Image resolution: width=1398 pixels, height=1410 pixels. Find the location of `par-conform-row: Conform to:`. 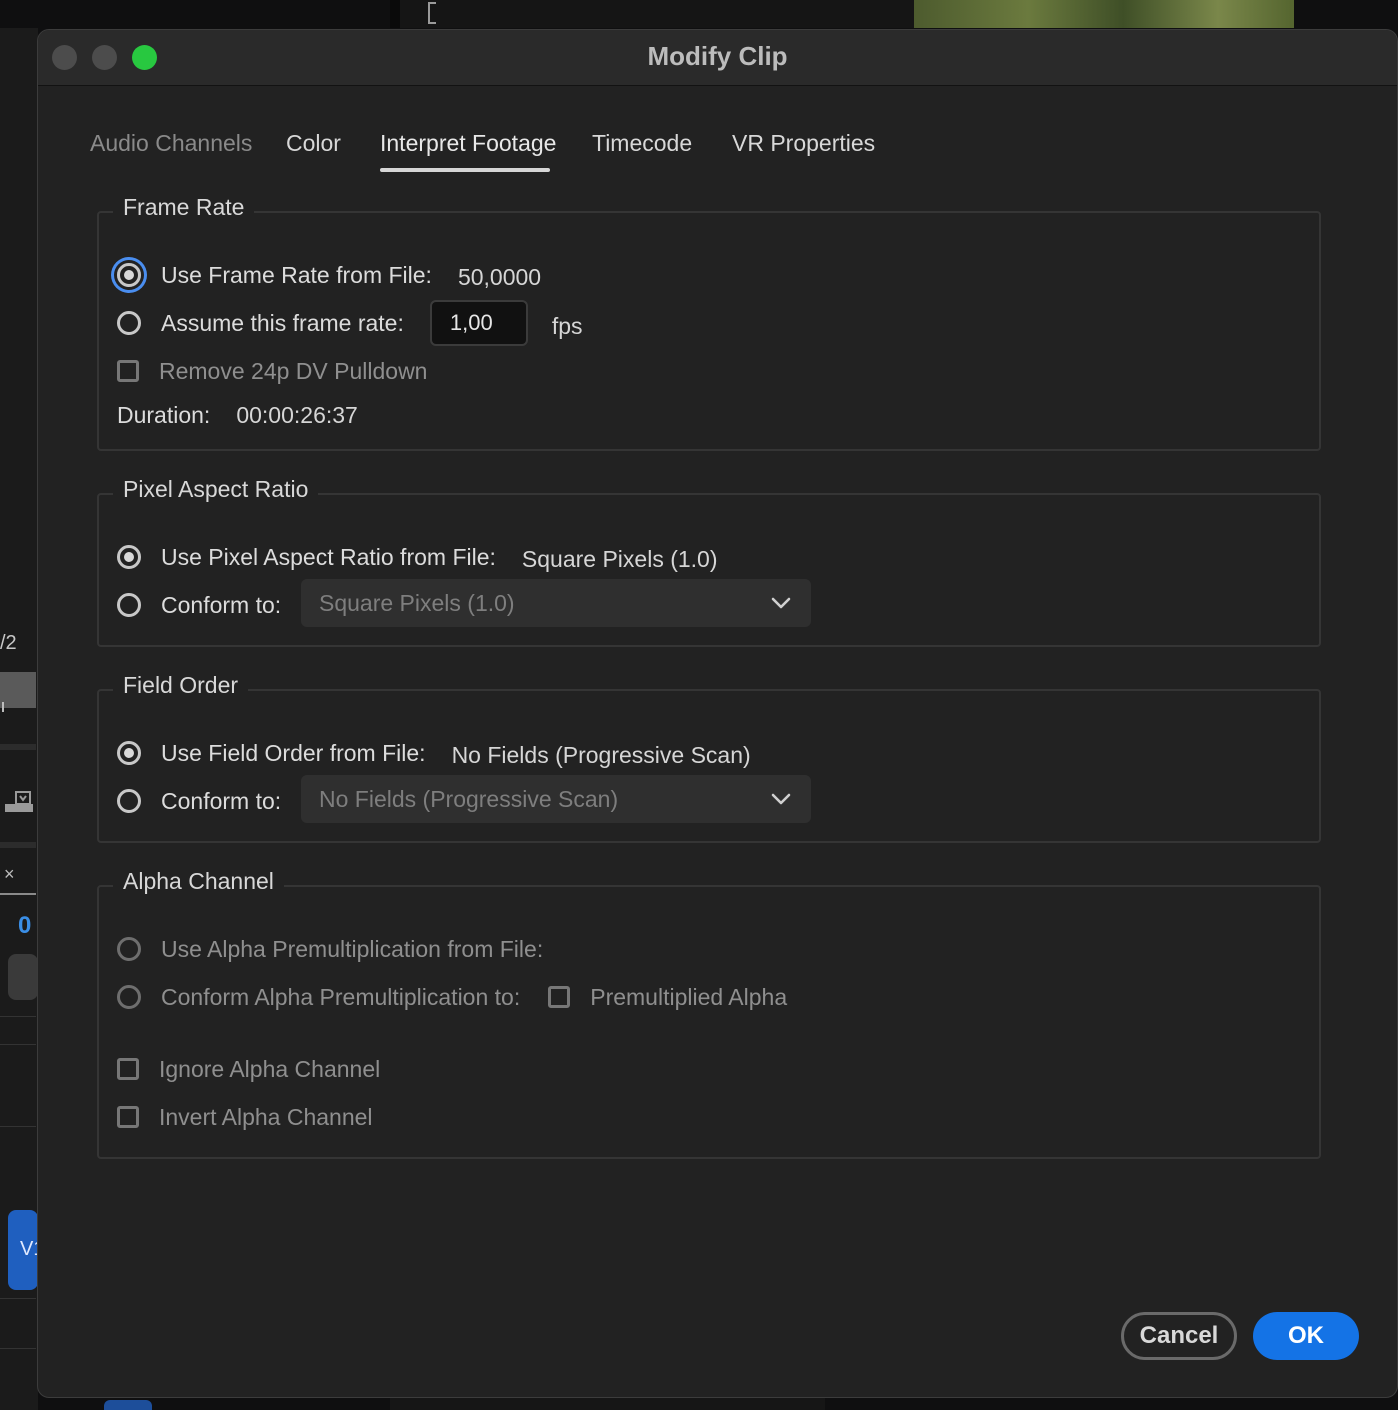

par-conform-row: Conform to: is located at coordinates (199, 605).